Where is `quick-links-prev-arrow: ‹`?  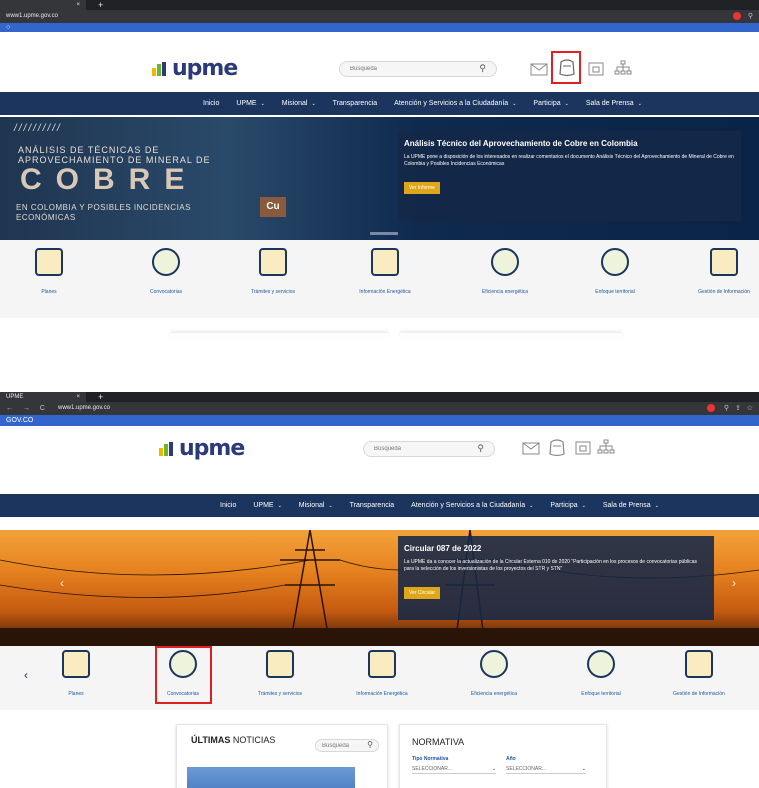
quick-links-prev-arrow: ‹ is located at coordinates (26, 675).